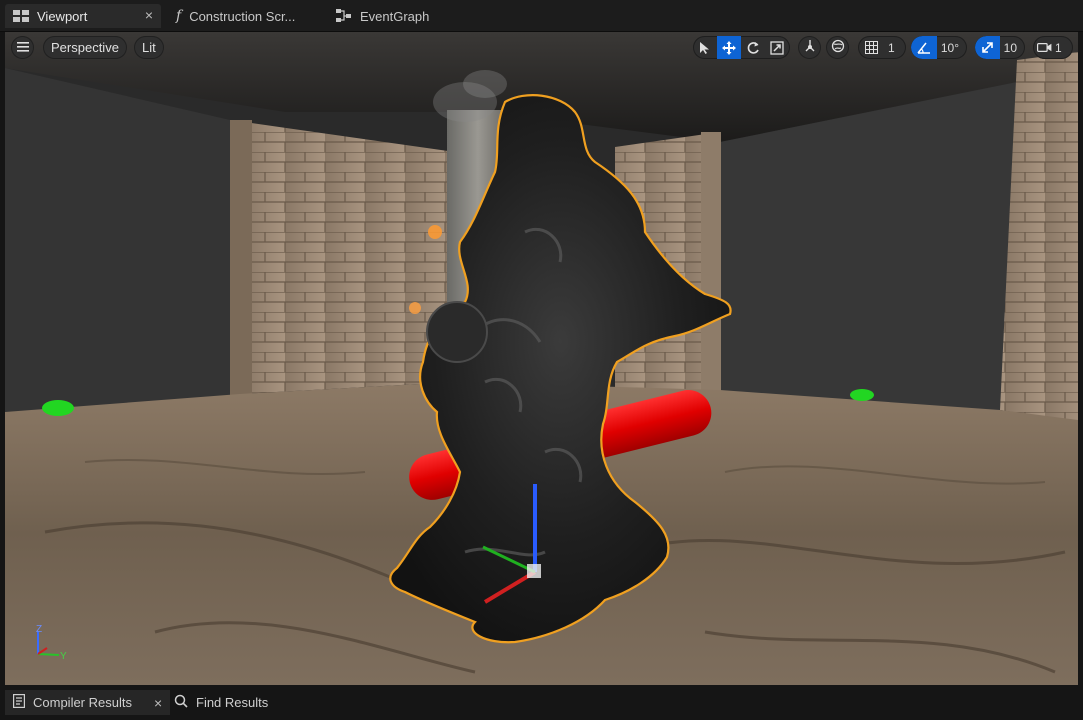 Image resolution: width=1083 pixels, height=720 pixels. What do you see at coordinates (232, 702) in the screenshot?
I see `tab-label: Find Results` at bounding box center [232, 702].